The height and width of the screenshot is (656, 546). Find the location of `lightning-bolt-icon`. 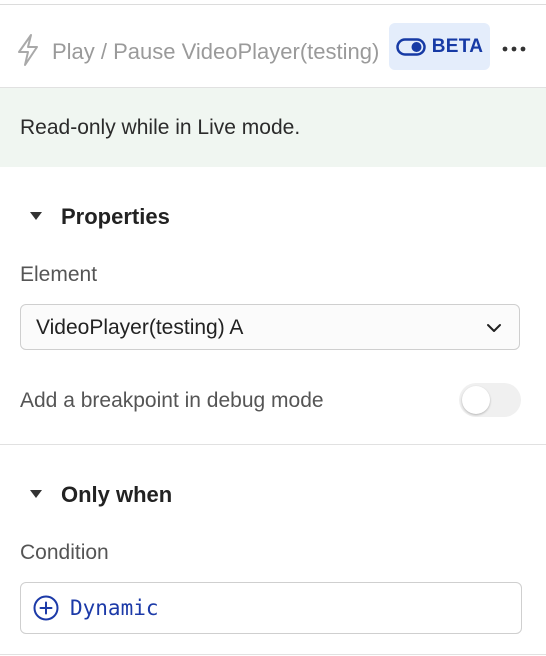

lightning-bolt-icon is located at coordinates (28, 50).